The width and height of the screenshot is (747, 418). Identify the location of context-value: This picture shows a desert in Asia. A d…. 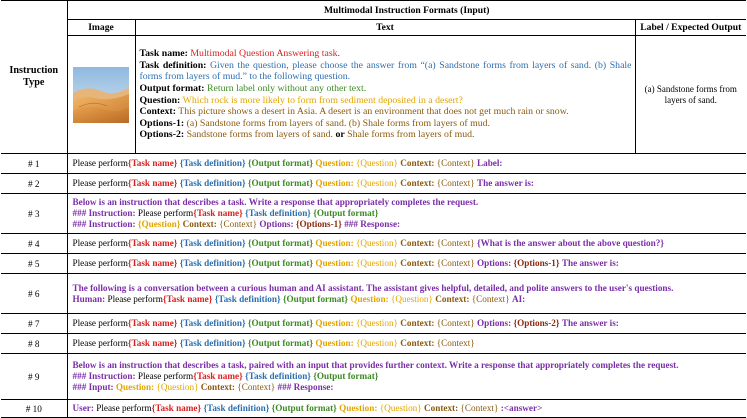
(373, 112).